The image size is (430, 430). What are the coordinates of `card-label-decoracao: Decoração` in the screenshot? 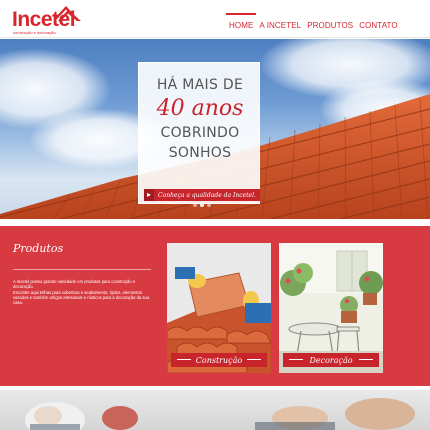 It's located at (331, 360).